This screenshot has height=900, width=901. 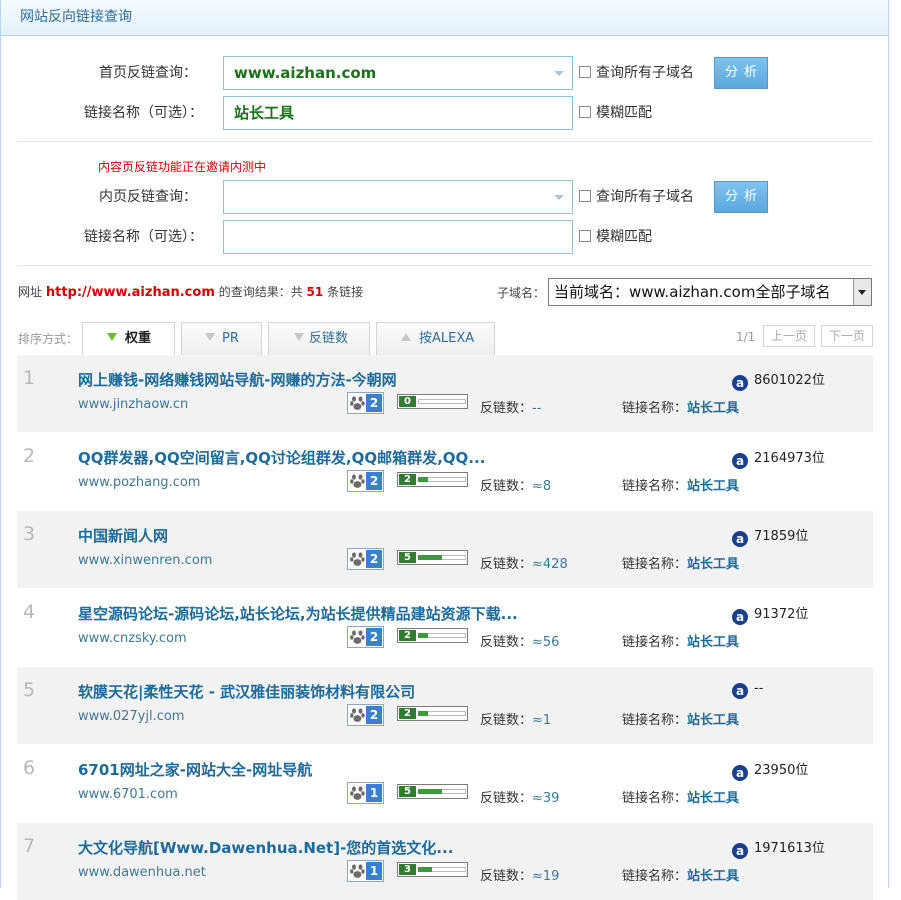 I want to click on backlinks-count: 反链数：≈428, so click(x=524, y=562).